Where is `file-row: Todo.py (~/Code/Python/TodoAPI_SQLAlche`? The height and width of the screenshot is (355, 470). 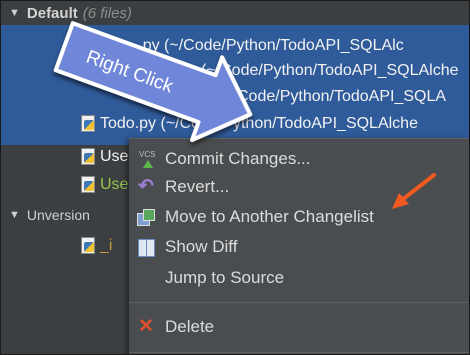
file-row: Todo.py (~/Code/Python/TodoAPI_SQLAlche is located at coordinates (249, 123).